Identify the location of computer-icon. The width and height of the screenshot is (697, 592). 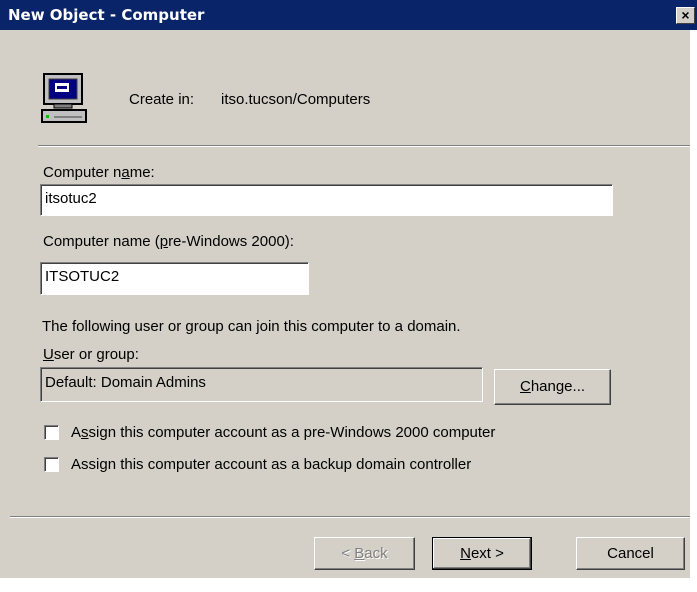
(65, 99).